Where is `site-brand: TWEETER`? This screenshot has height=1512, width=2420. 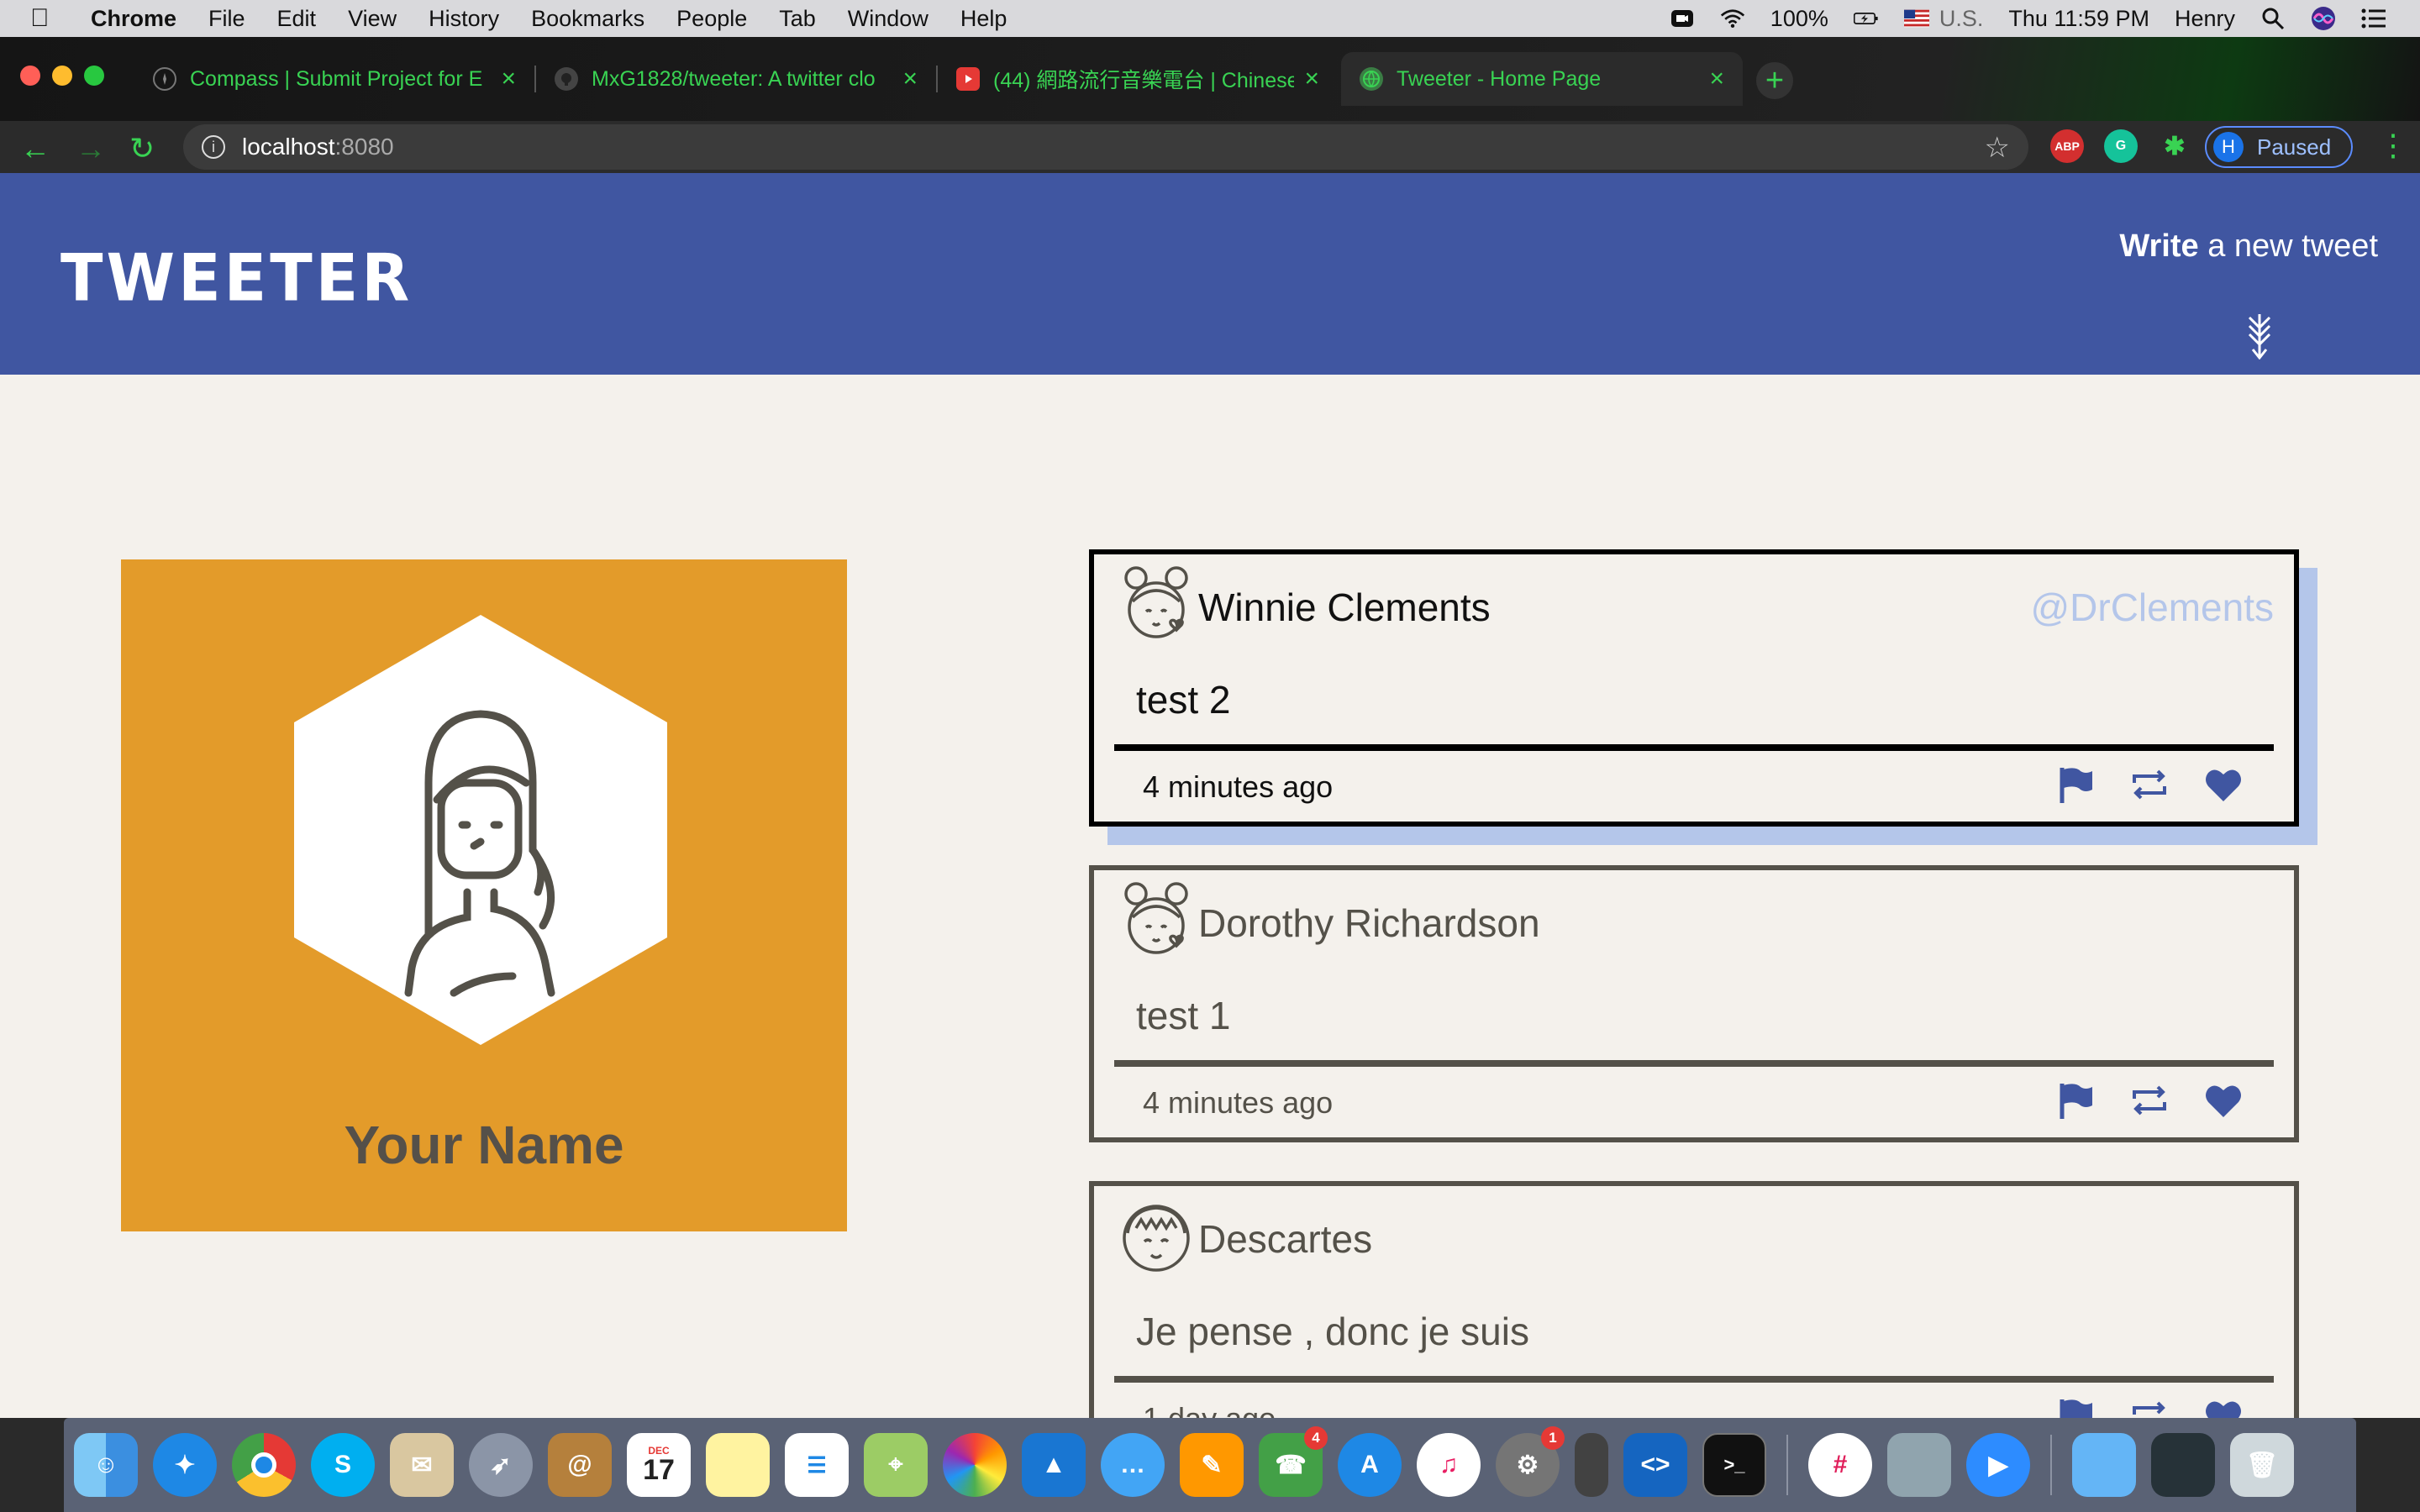 site-brand: TWEETER is located at coordinates (236, 278).